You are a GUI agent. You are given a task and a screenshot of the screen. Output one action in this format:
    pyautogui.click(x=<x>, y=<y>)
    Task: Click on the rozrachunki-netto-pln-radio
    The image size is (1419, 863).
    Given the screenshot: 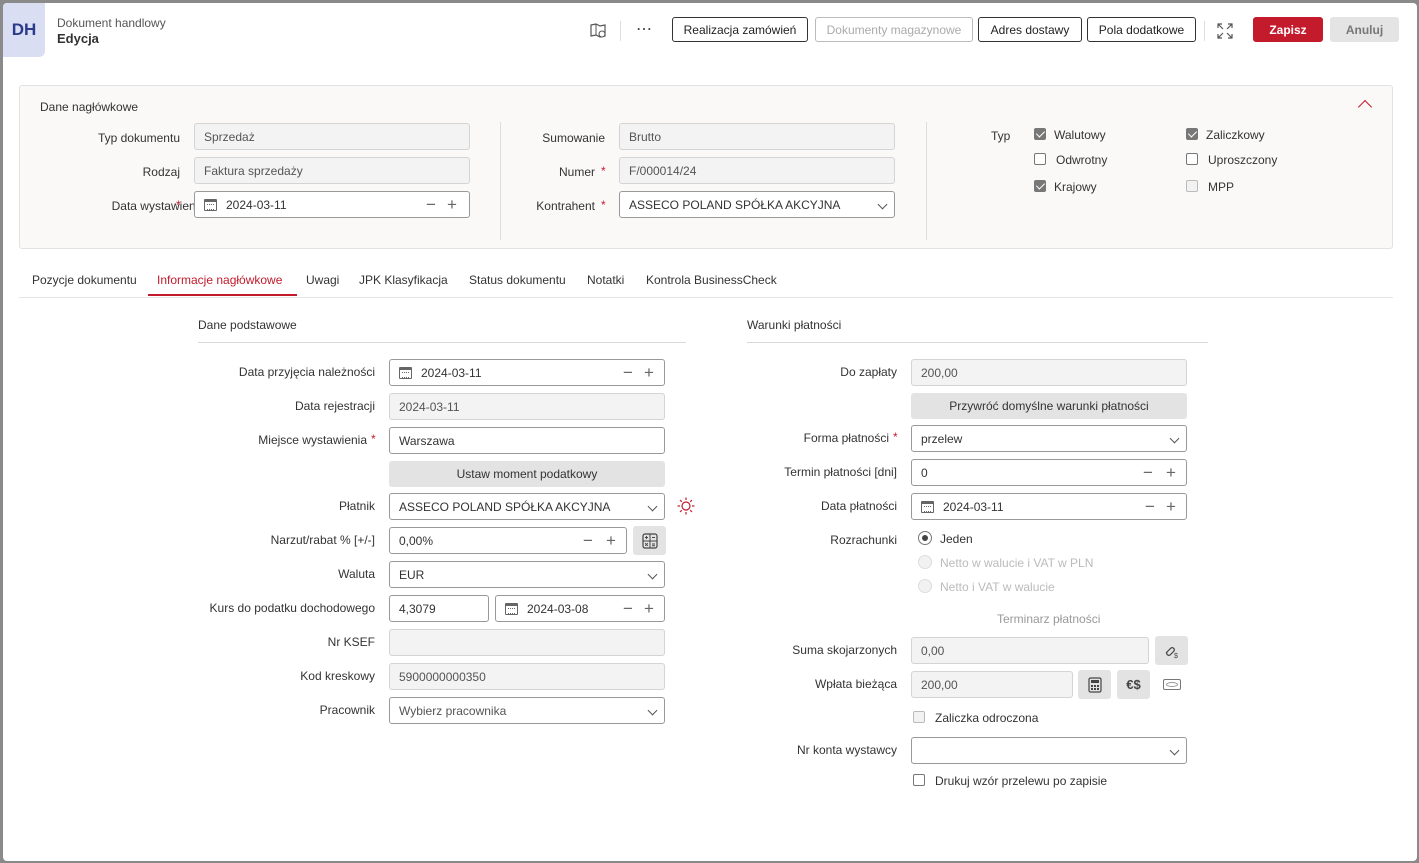 What is the action you would take?
    pyautogui.click(x=925, y=562)
    